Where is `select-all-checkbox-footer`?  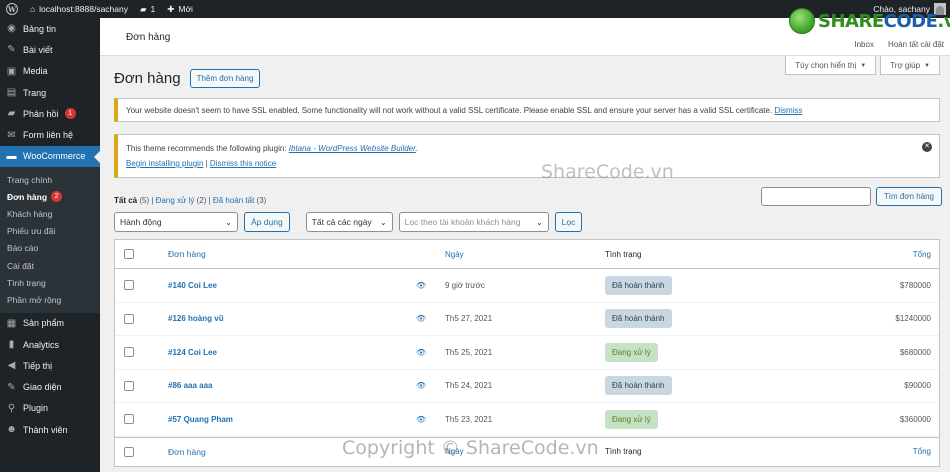 select-all-checkbox-footer is located at coordinates (129, 451).